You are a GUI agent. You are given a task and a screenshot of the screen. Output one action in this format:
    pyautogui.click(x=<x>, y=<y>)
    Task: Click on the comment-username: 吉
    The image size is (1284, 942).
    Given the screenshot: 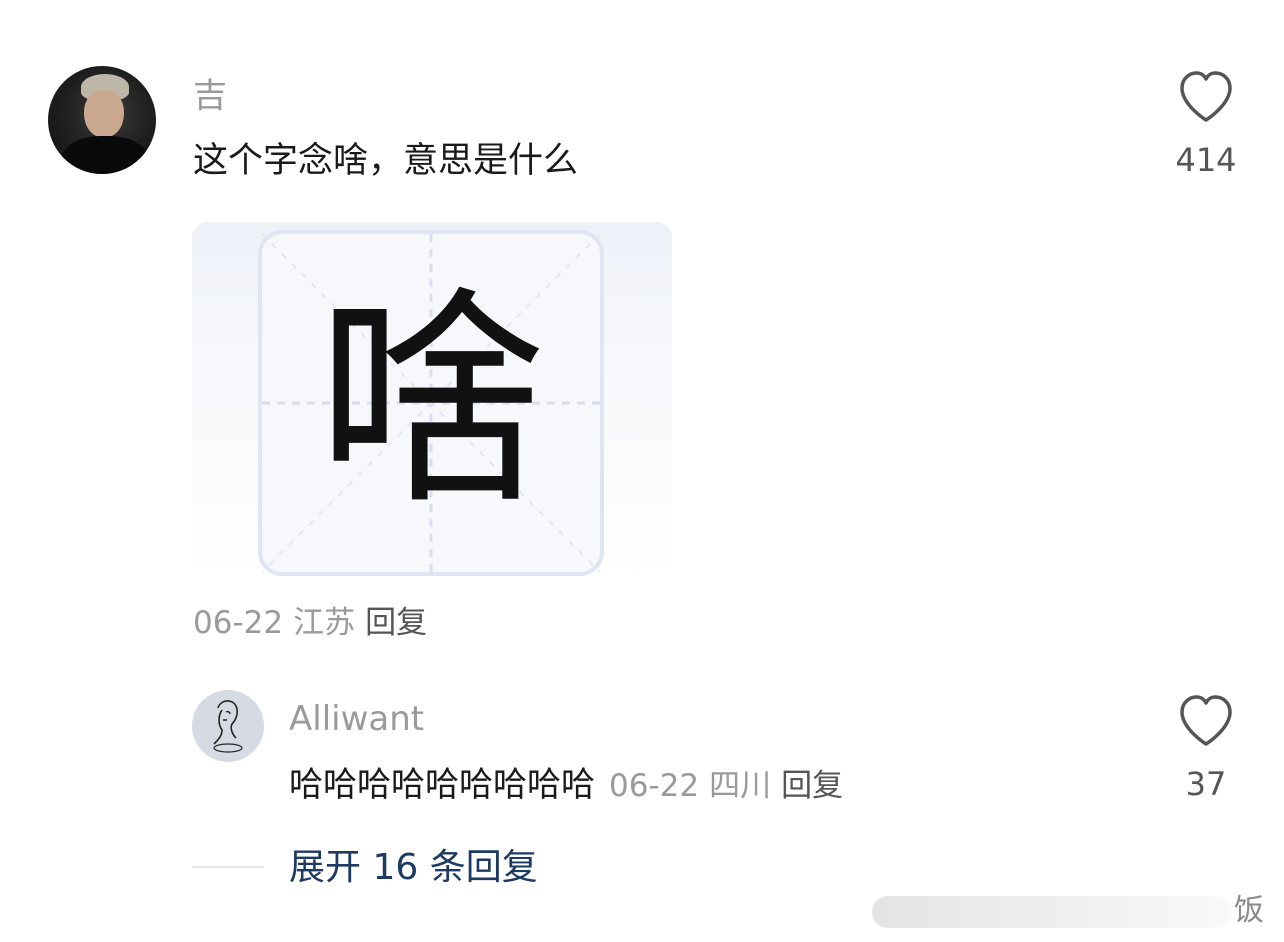 What is the action you would take?
    pyautogui.click(x=210, y=96)
    